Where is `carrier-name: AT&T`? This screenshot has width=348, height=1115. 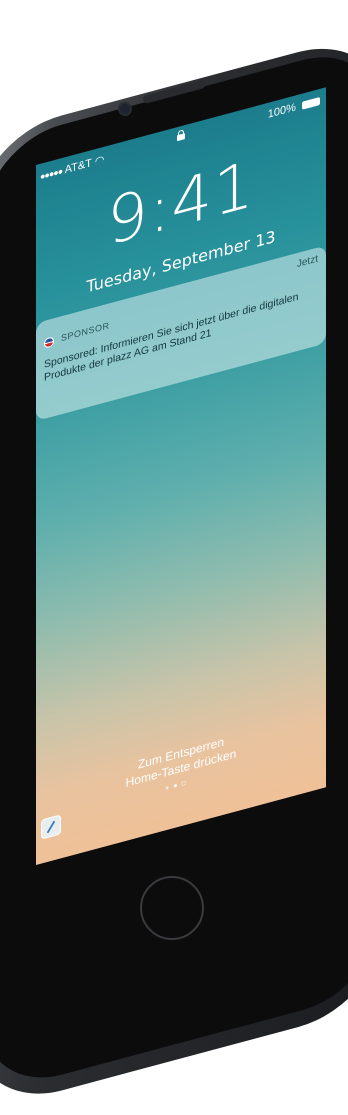
carrier-name: AT&T is located at coordinates (78, 167).